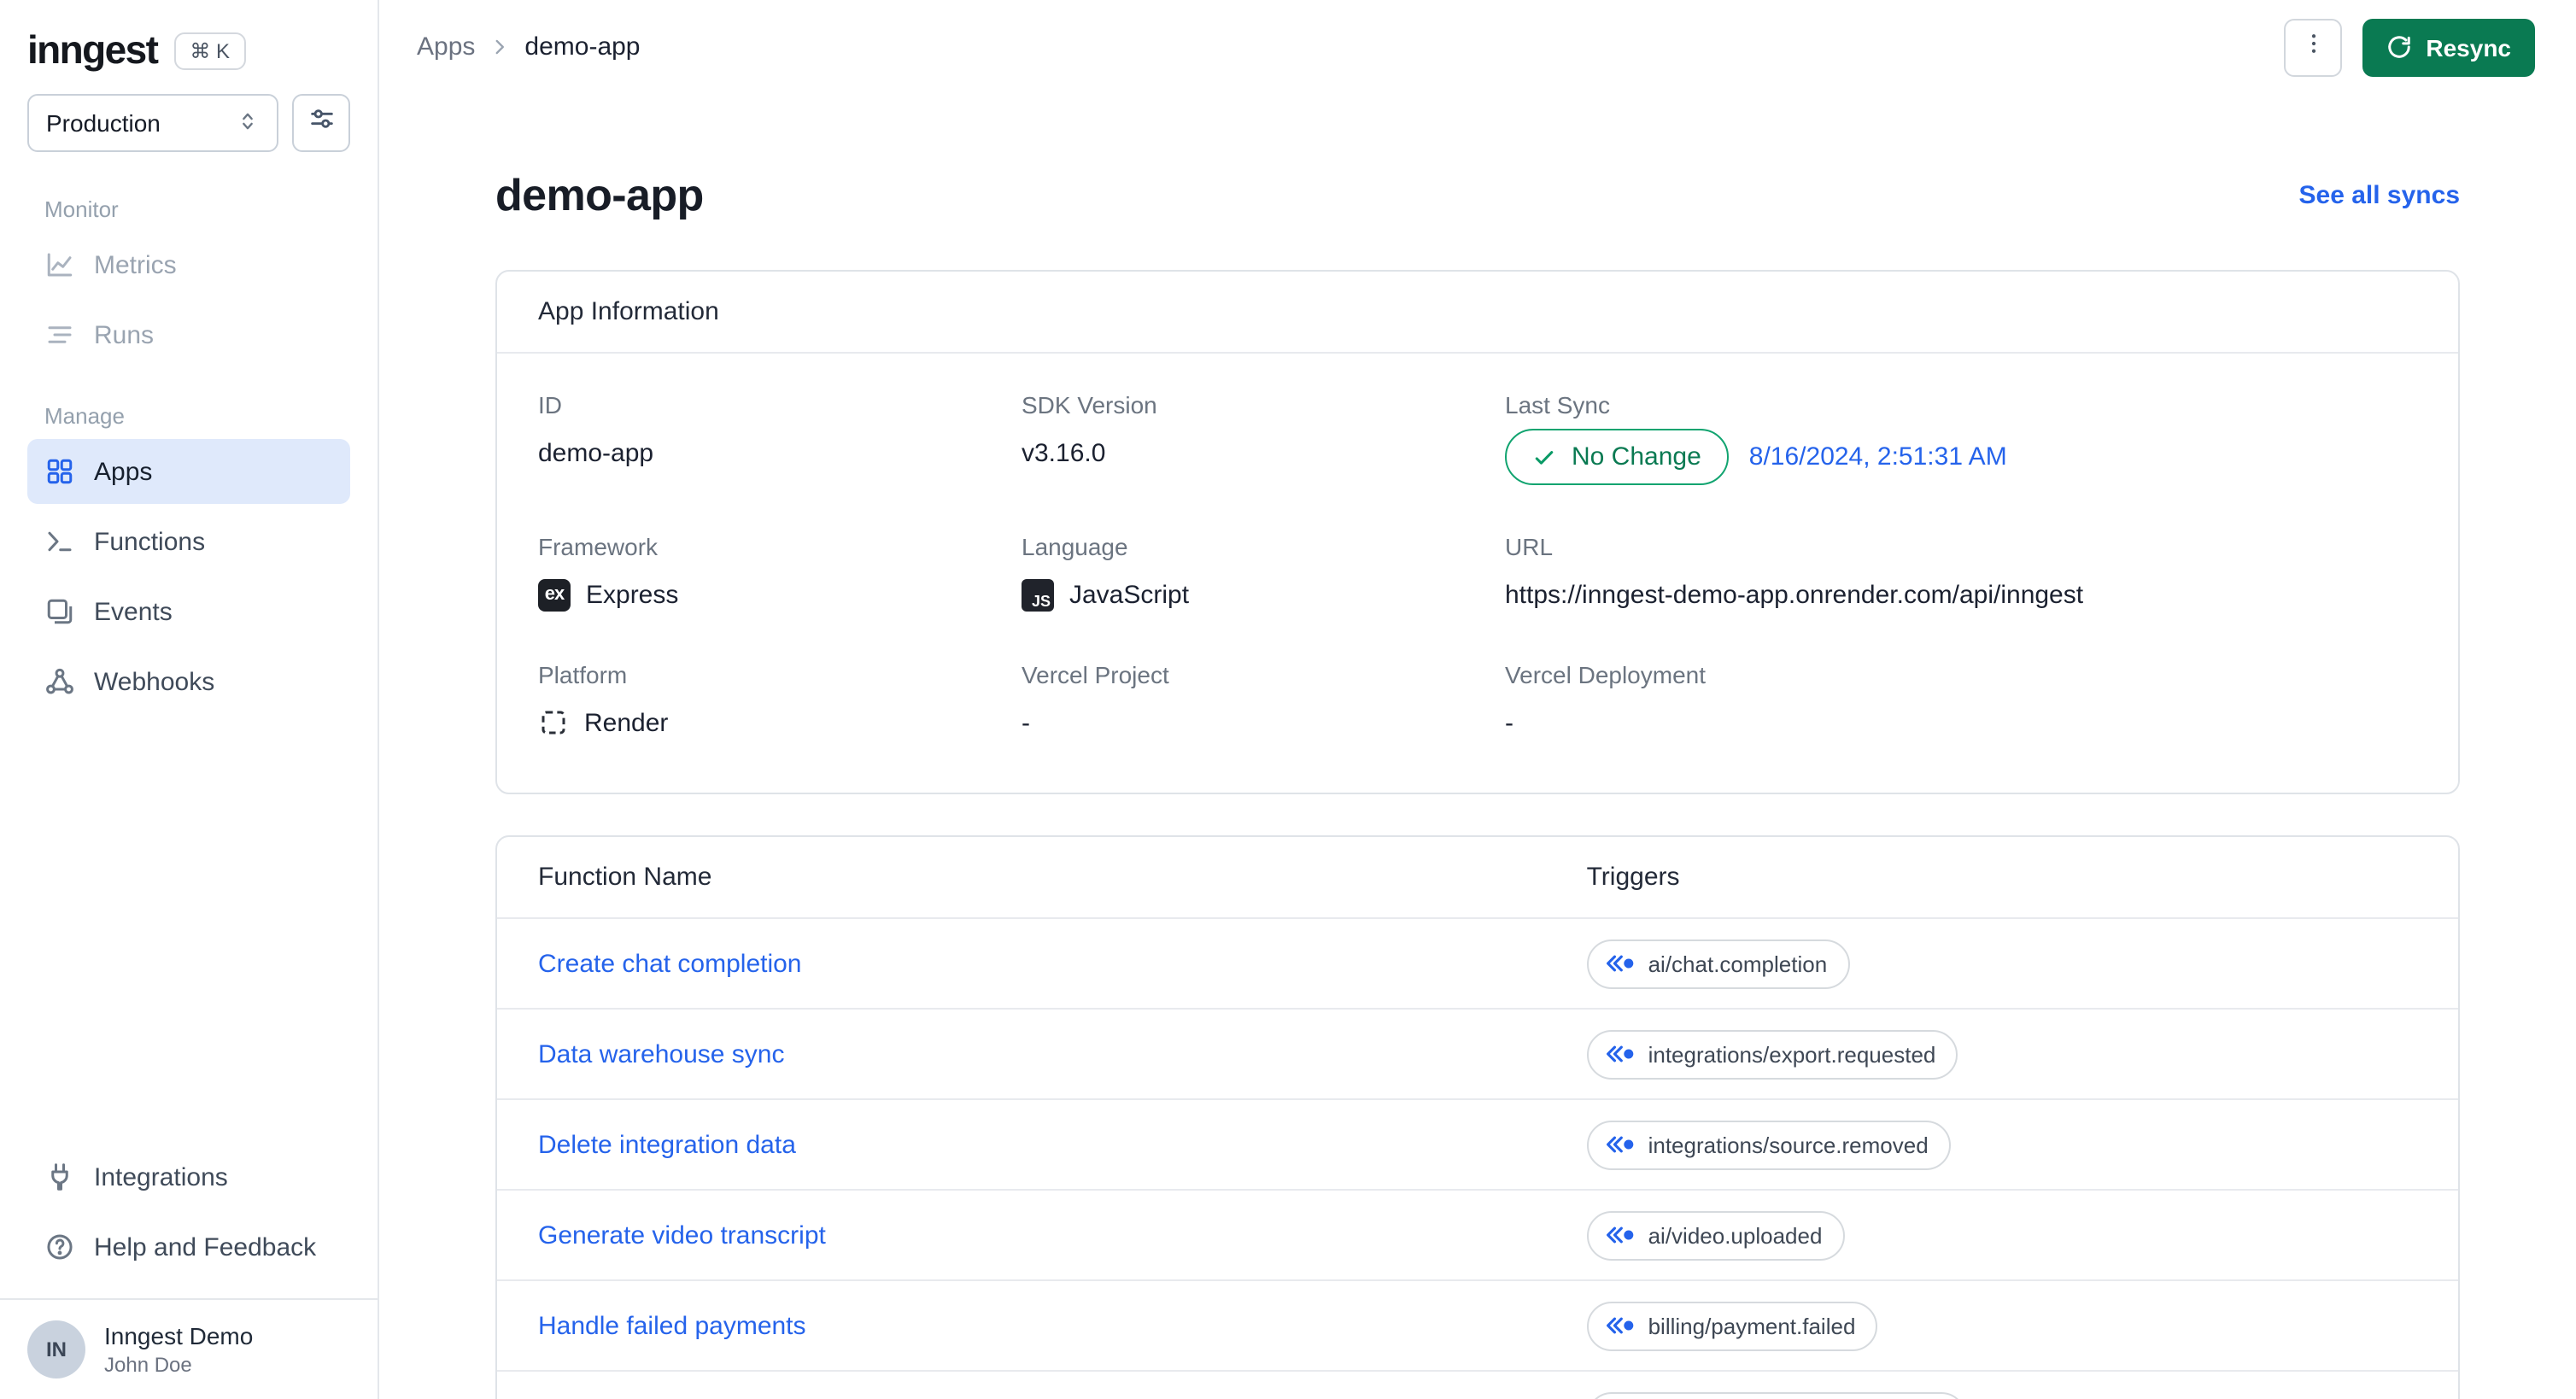  I want to click on trigger-name: integrations/export.requested, so click(1792, 1054).